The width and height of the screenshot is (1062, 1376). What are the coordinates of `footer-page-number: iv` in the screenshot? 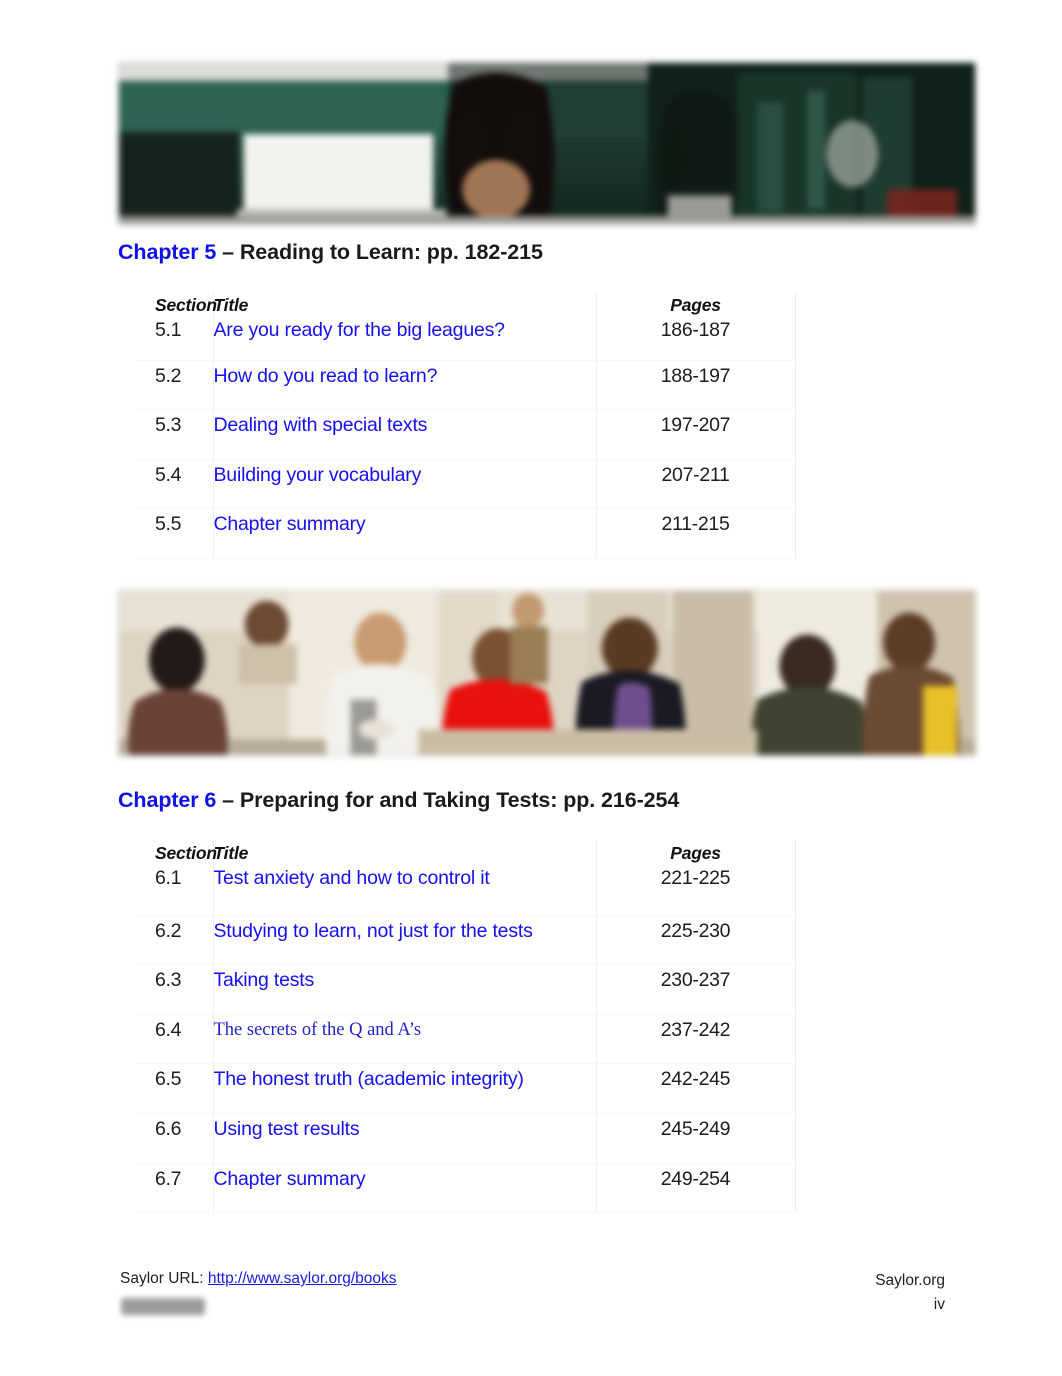 It's located at (939, 1304).